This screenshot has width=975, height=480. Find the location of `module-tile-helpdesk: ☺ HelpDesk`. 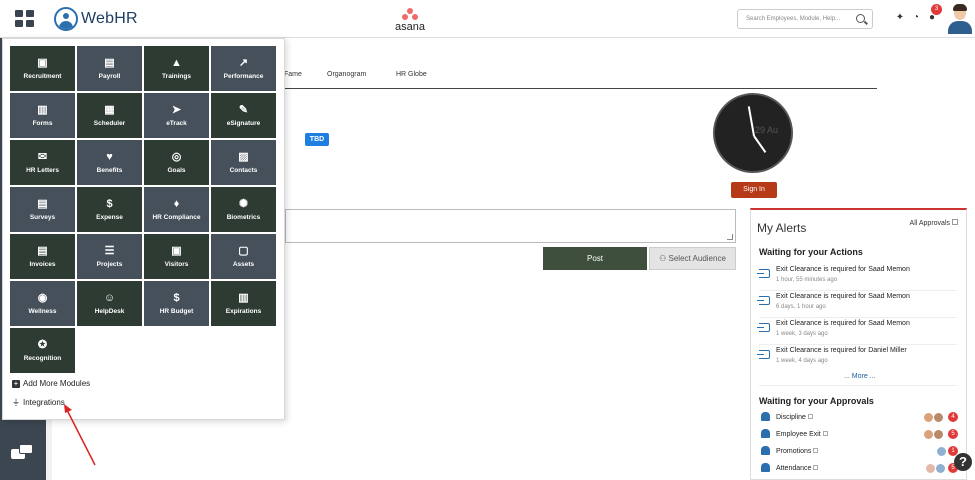

module-tile-helpdesk: ☺ HelpDesk is located at coordinates (109, 303).